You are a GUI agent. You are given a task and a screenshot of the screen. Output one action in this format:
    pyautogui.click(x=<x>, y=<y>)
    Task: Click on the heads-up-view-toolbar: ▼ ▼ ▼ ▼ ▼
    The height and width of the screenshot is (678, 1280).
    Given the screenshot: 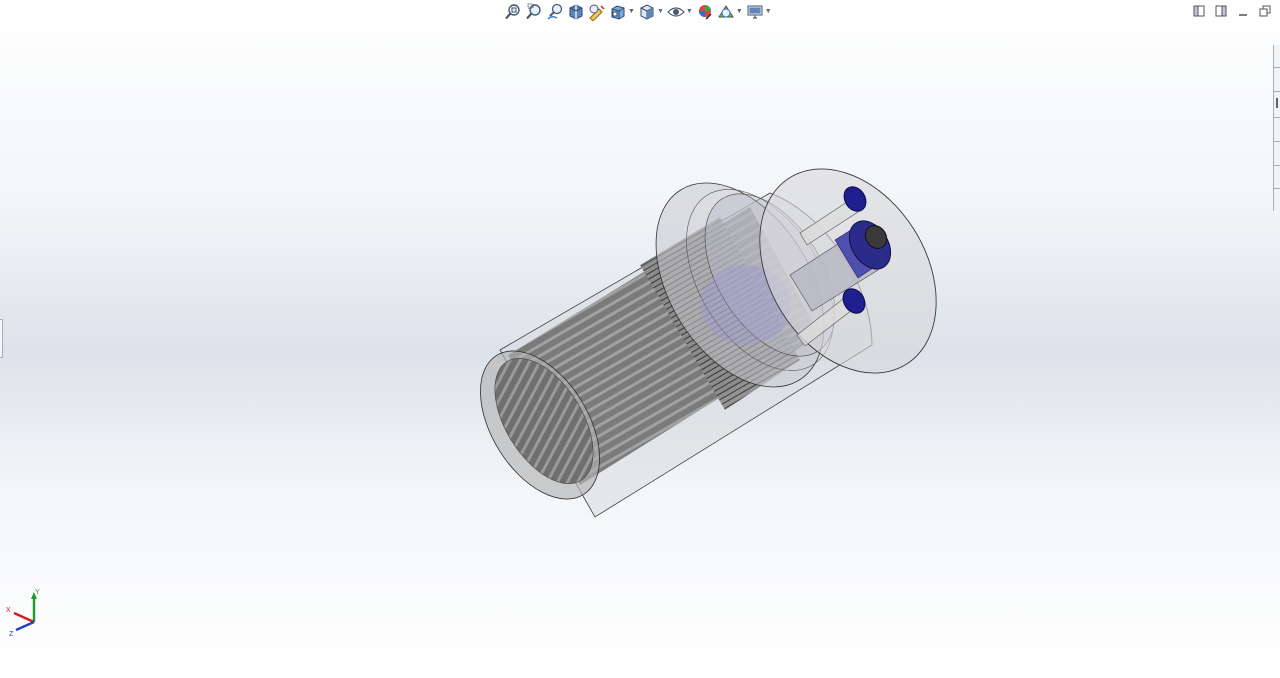 What is the action you would take?
    pyautogui.click(x=638, y=12)
    